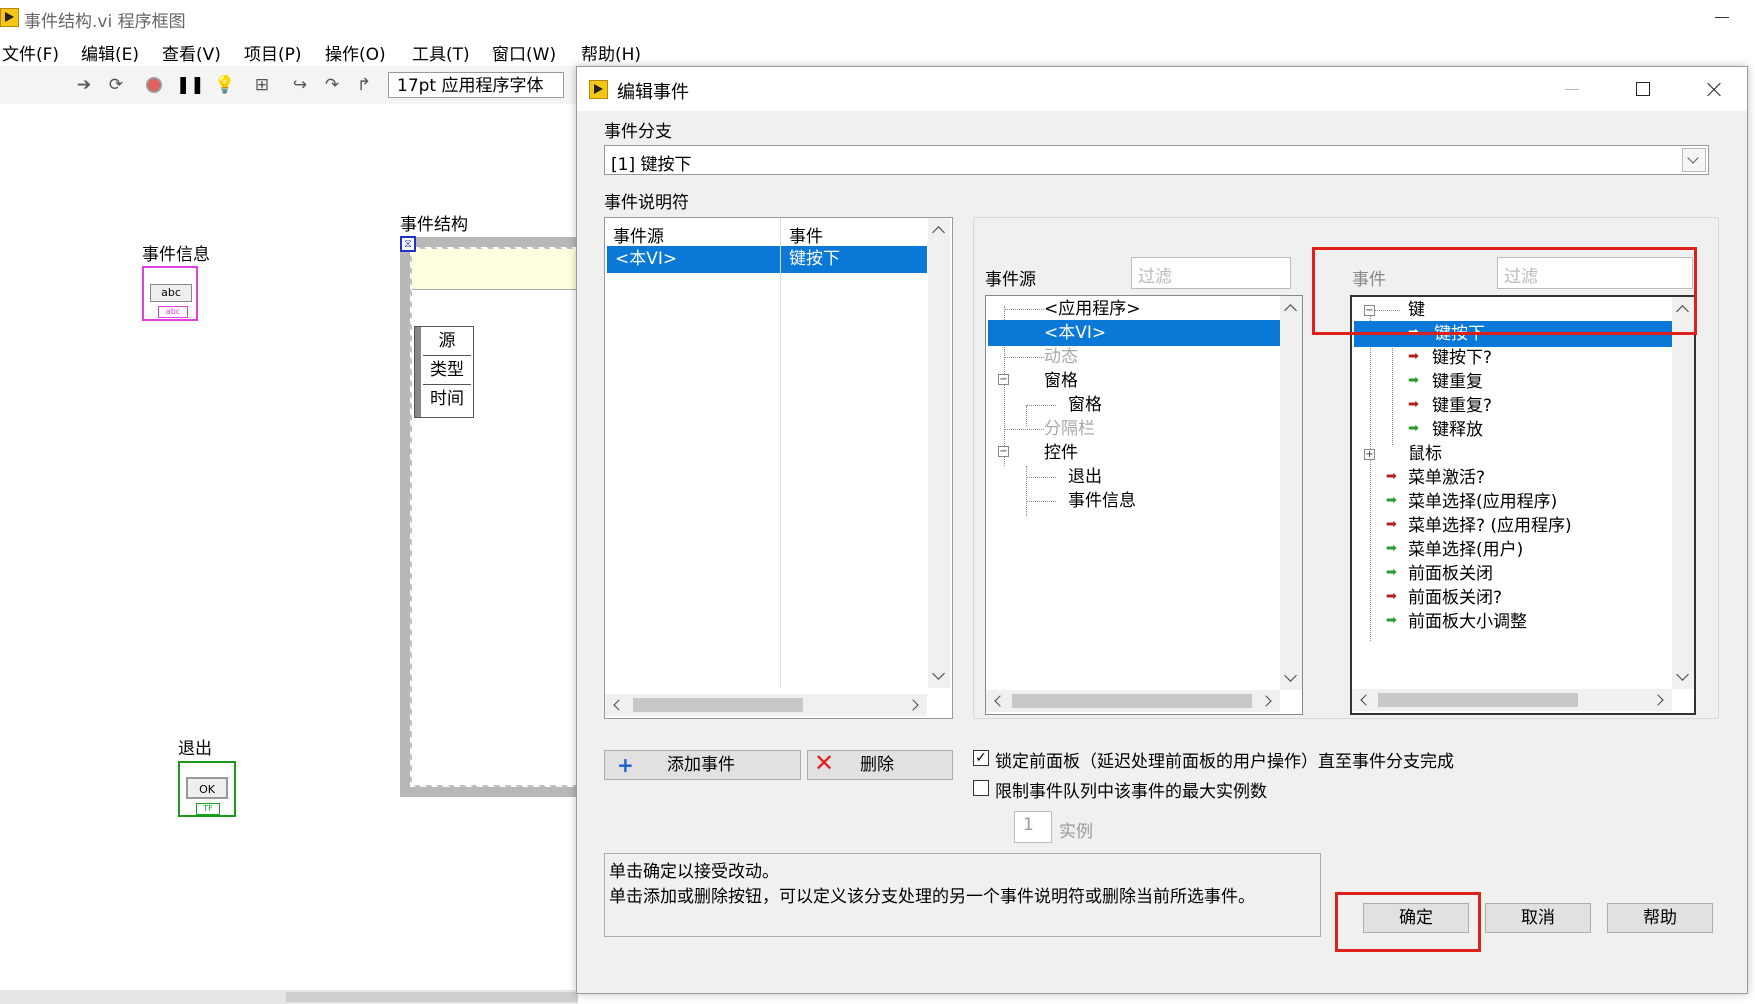 The height and width of the screenshot is (1004, 1755). What do you see at coordinates (854, 259) in the screenshot?
I see `table-row: 键按下` at bounding box center [854, 259].